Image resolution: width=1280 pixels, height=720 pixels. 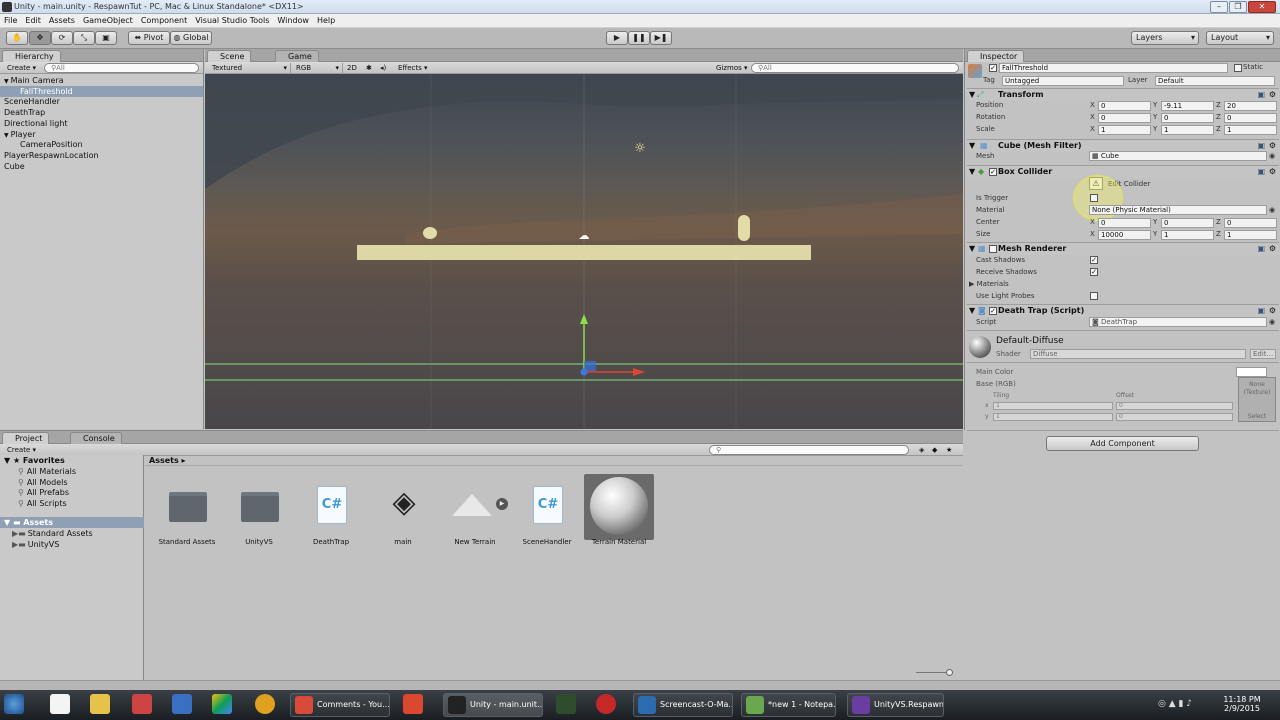 What do you see at coordinates (934, 450) in the screenshot?
I see `filter-label-icon: ◆` at bounding box center [934, 450].